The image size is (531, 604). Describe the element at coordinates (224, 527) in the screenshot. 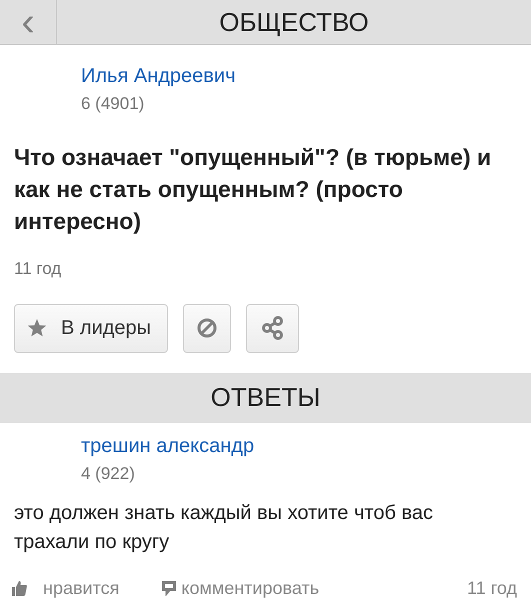

I see `answer-text: это должен знать каждый вы хотите чтоб вас трахали по кругу` at that location.